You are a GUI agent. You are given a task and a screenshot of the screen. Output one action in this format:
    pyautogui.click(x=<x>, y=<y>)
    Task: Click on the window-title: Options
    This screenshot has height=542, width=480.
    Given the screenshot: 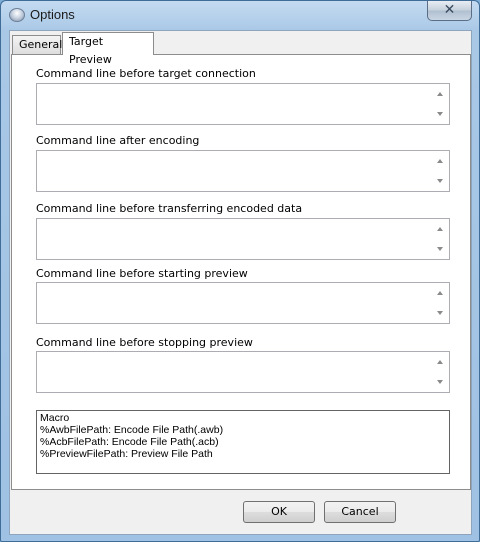 What is the action you would take?
    pyautogui.click(x=52, y=14)
    